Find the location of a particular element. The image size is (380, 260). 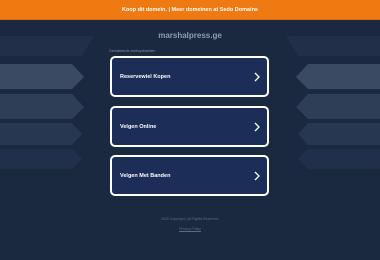

related-link-label: Reservewiel Kopen is located at coordinates (145, 76).